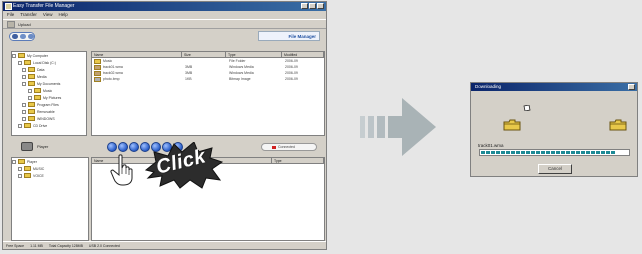  Describe the element at coordinates (304, 6) in the screenshot. I see `minimize-button` at that location.